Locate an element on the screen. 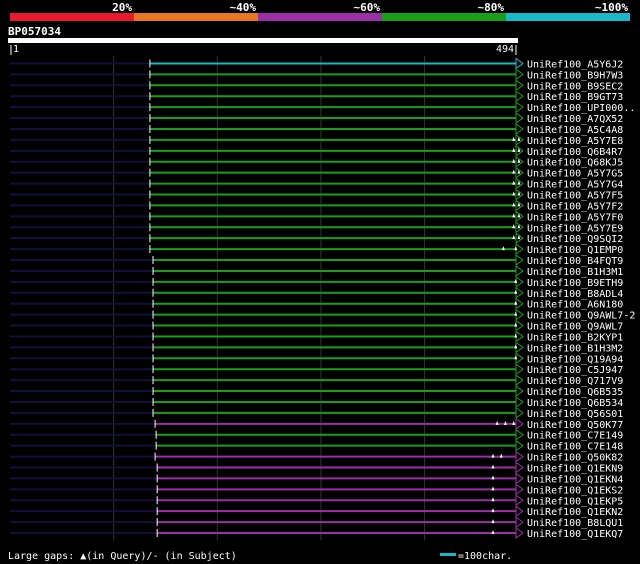  hit-row: UniRef100_Q1EKQ7 is located at coordinates (316, 533).